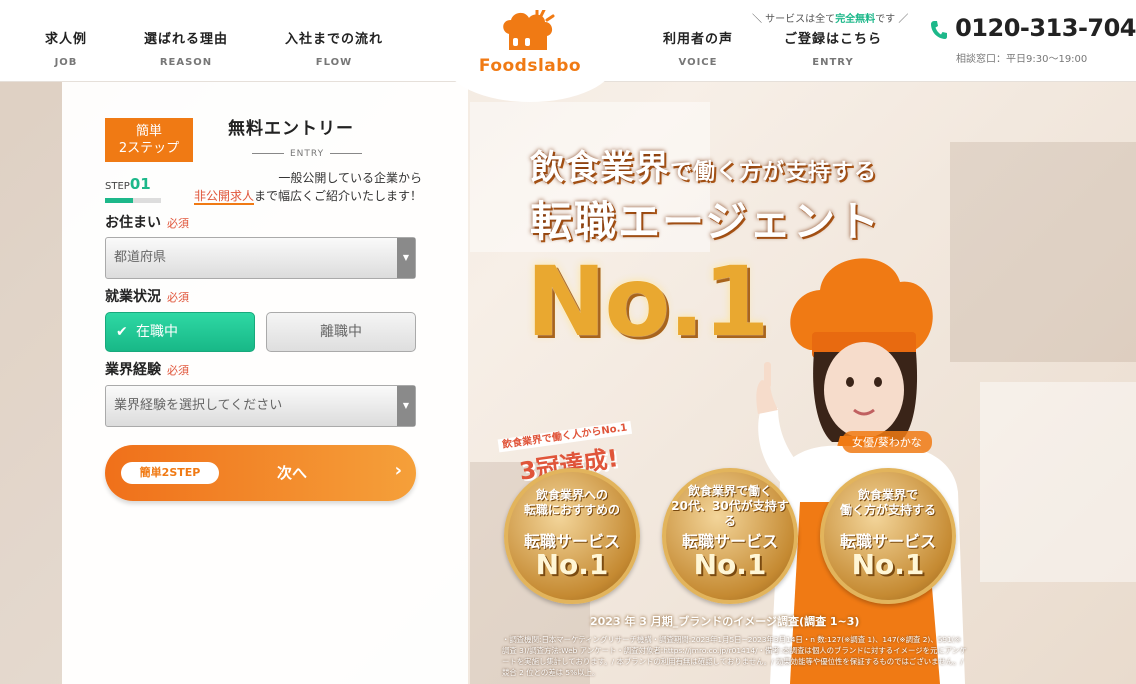  What do you see at coordinates (572, 564) in the screenshot?
I see `medal-1-rank: No.1` at bounding box center [572, 564].